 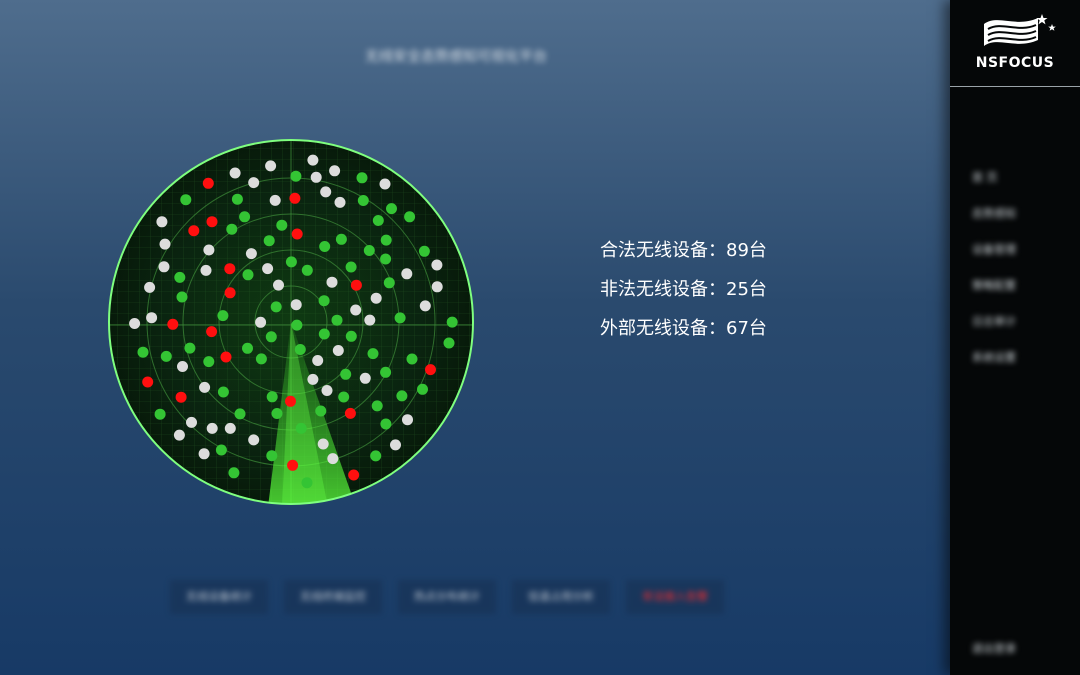 I want to click on stat-value: 89, so click(x=737, y=250).